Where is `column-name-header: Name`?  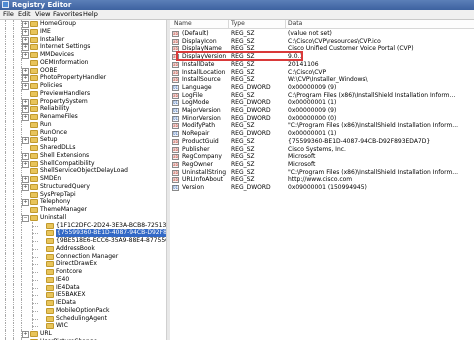
column-name-header: Name is located at coordinates (183, 24).